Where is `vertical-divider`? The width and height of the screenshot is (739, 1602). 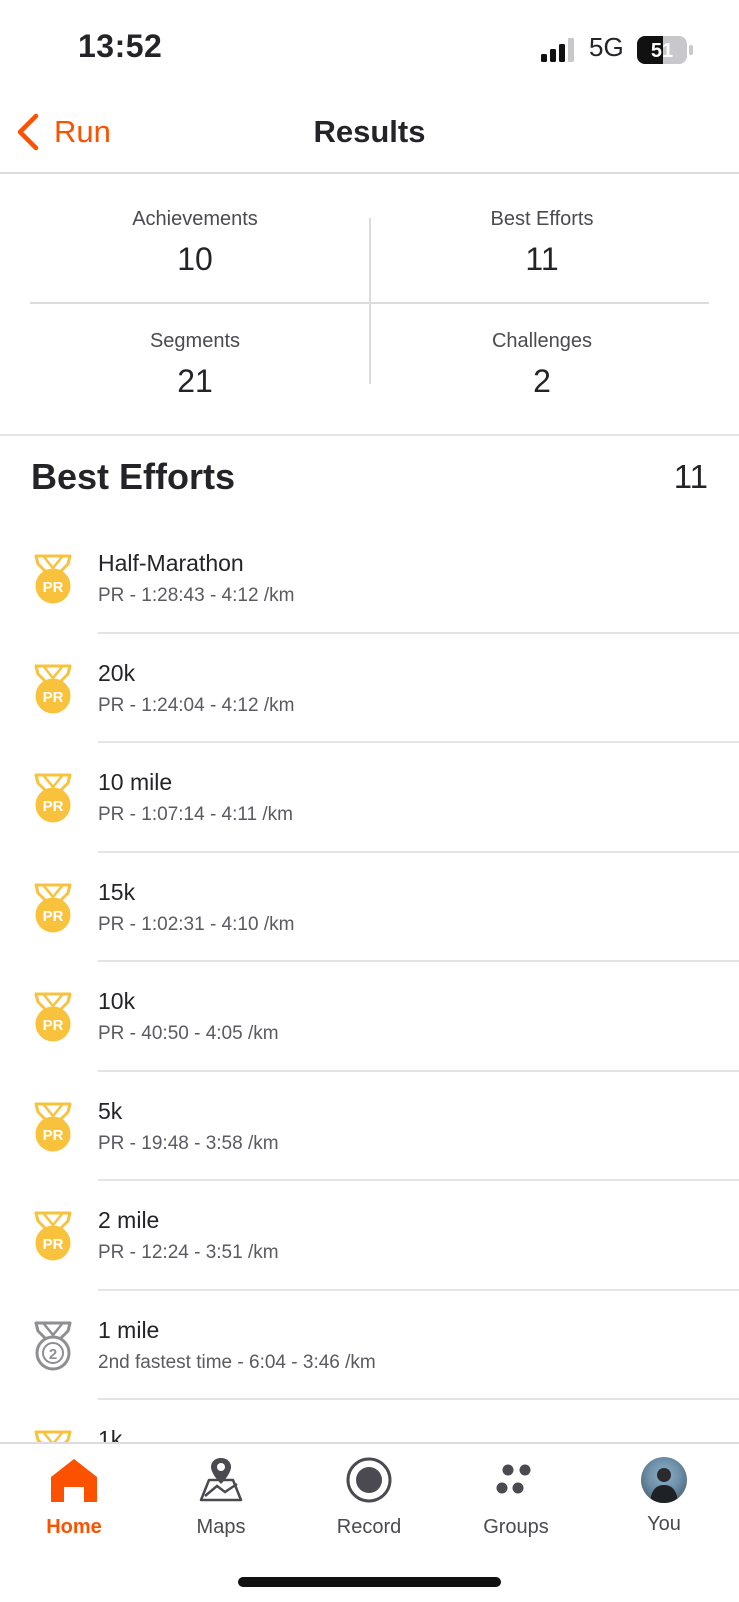 vertical-divider is located at coordinates (370, 301).